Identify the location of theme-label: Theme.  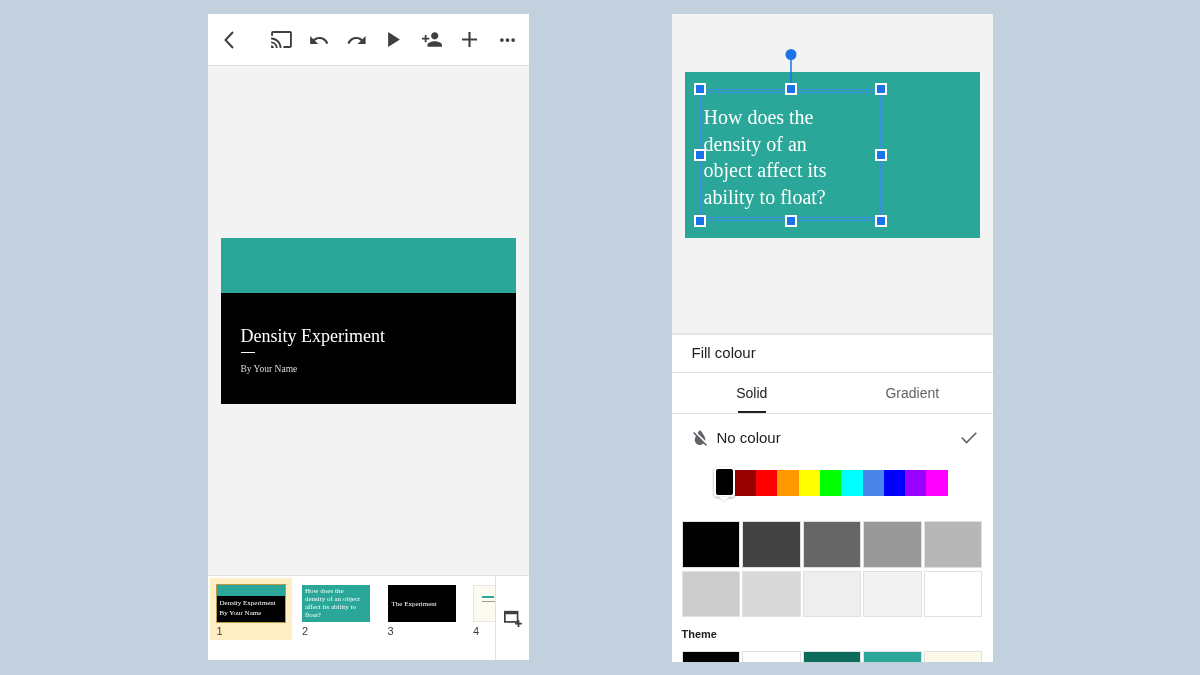
(699, 634).